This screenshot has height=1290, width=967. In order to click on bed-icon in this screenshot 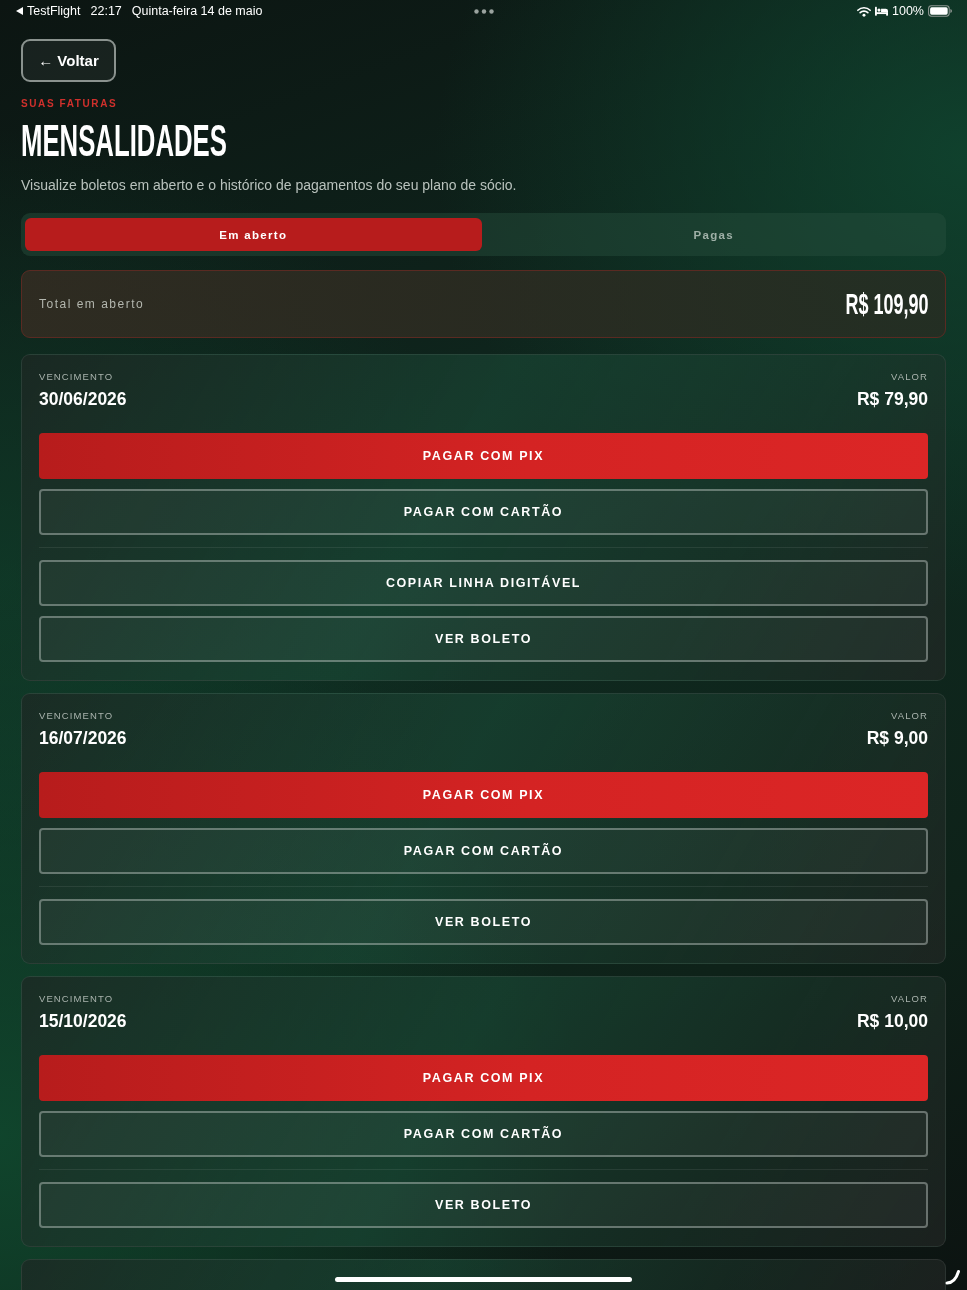, I will do `click(881, 11)`.